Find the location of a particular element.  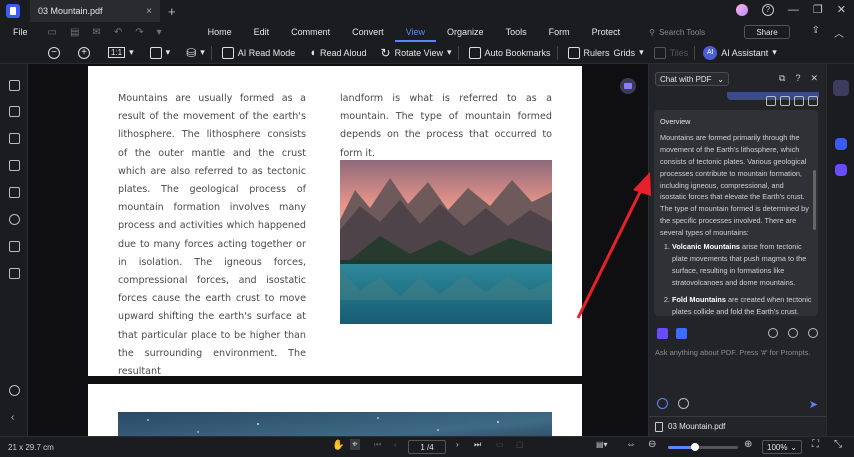

new-tab-button: + is located at coordinates (172, 11).